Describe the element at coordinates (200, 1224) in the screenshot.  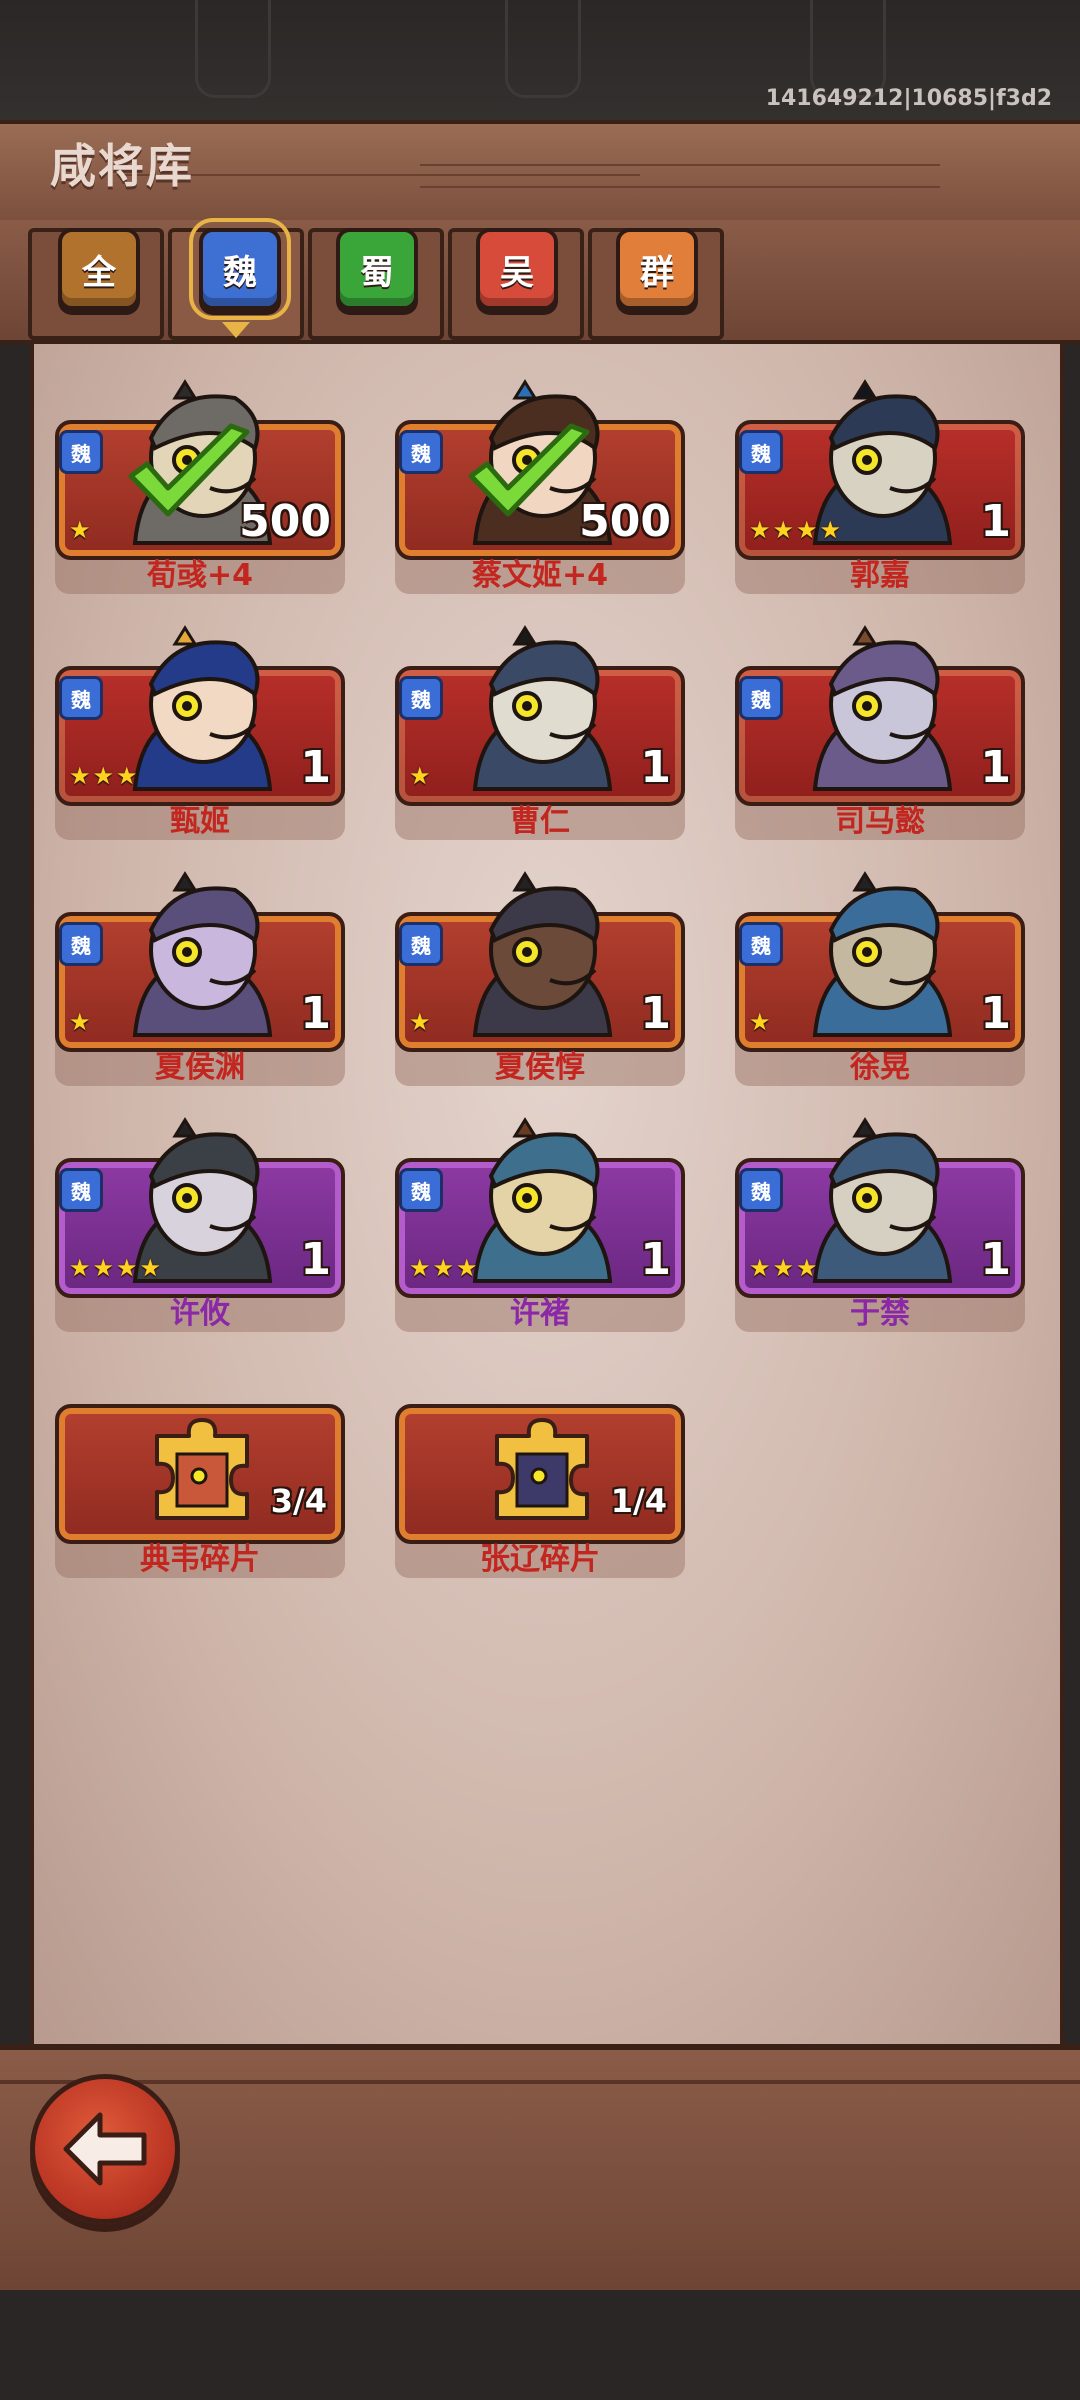
I see `general-card: 魏 ★★★★ 1 许攸` at that location.